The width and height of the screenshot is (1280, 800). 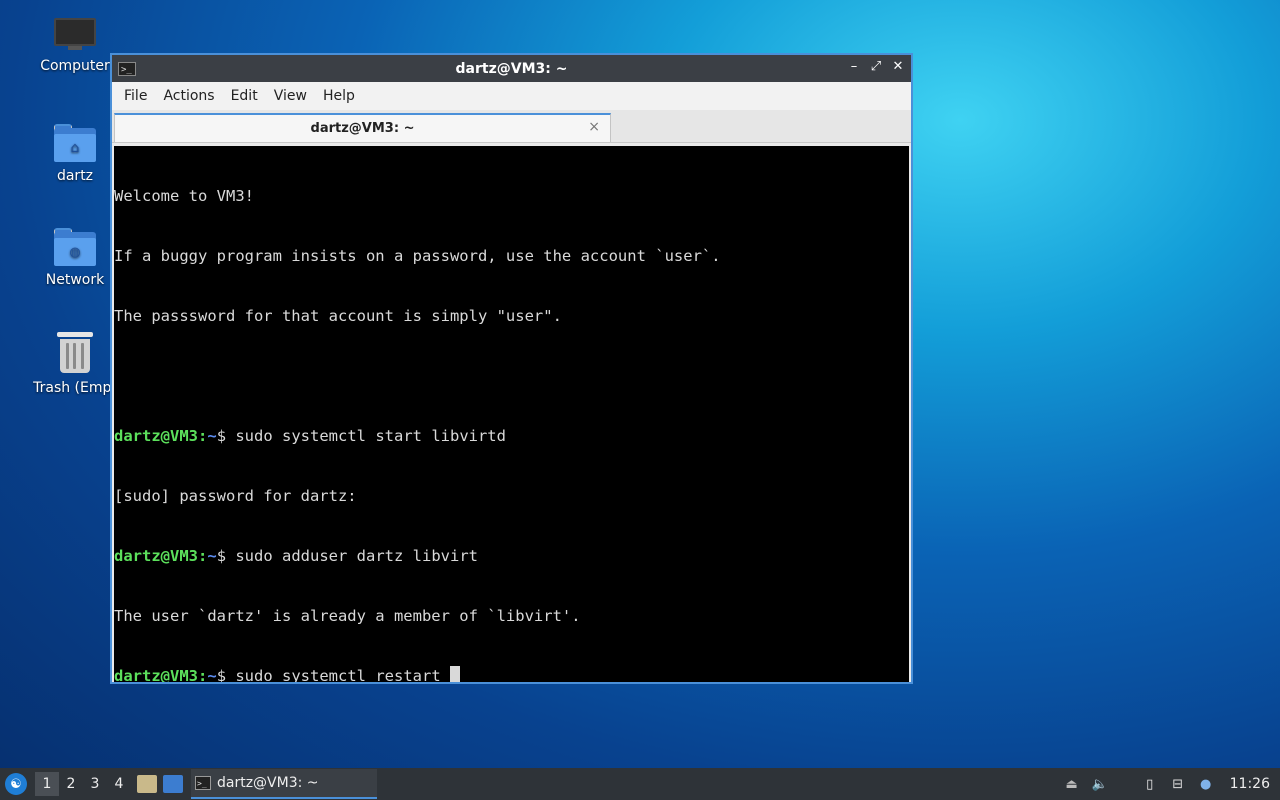 What do you see at coordinates (188, 96) in the screenshot?
I see `menu-actions: Actions` at bounding box center [188, 96].